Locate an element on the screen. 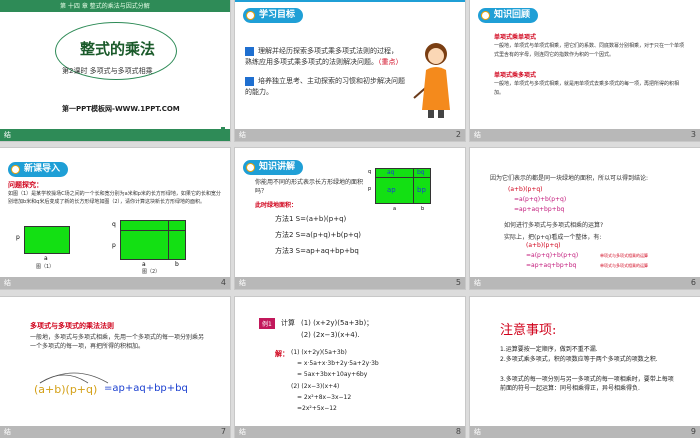  example-prompt: 计算 is located at coordinates (288, 323).